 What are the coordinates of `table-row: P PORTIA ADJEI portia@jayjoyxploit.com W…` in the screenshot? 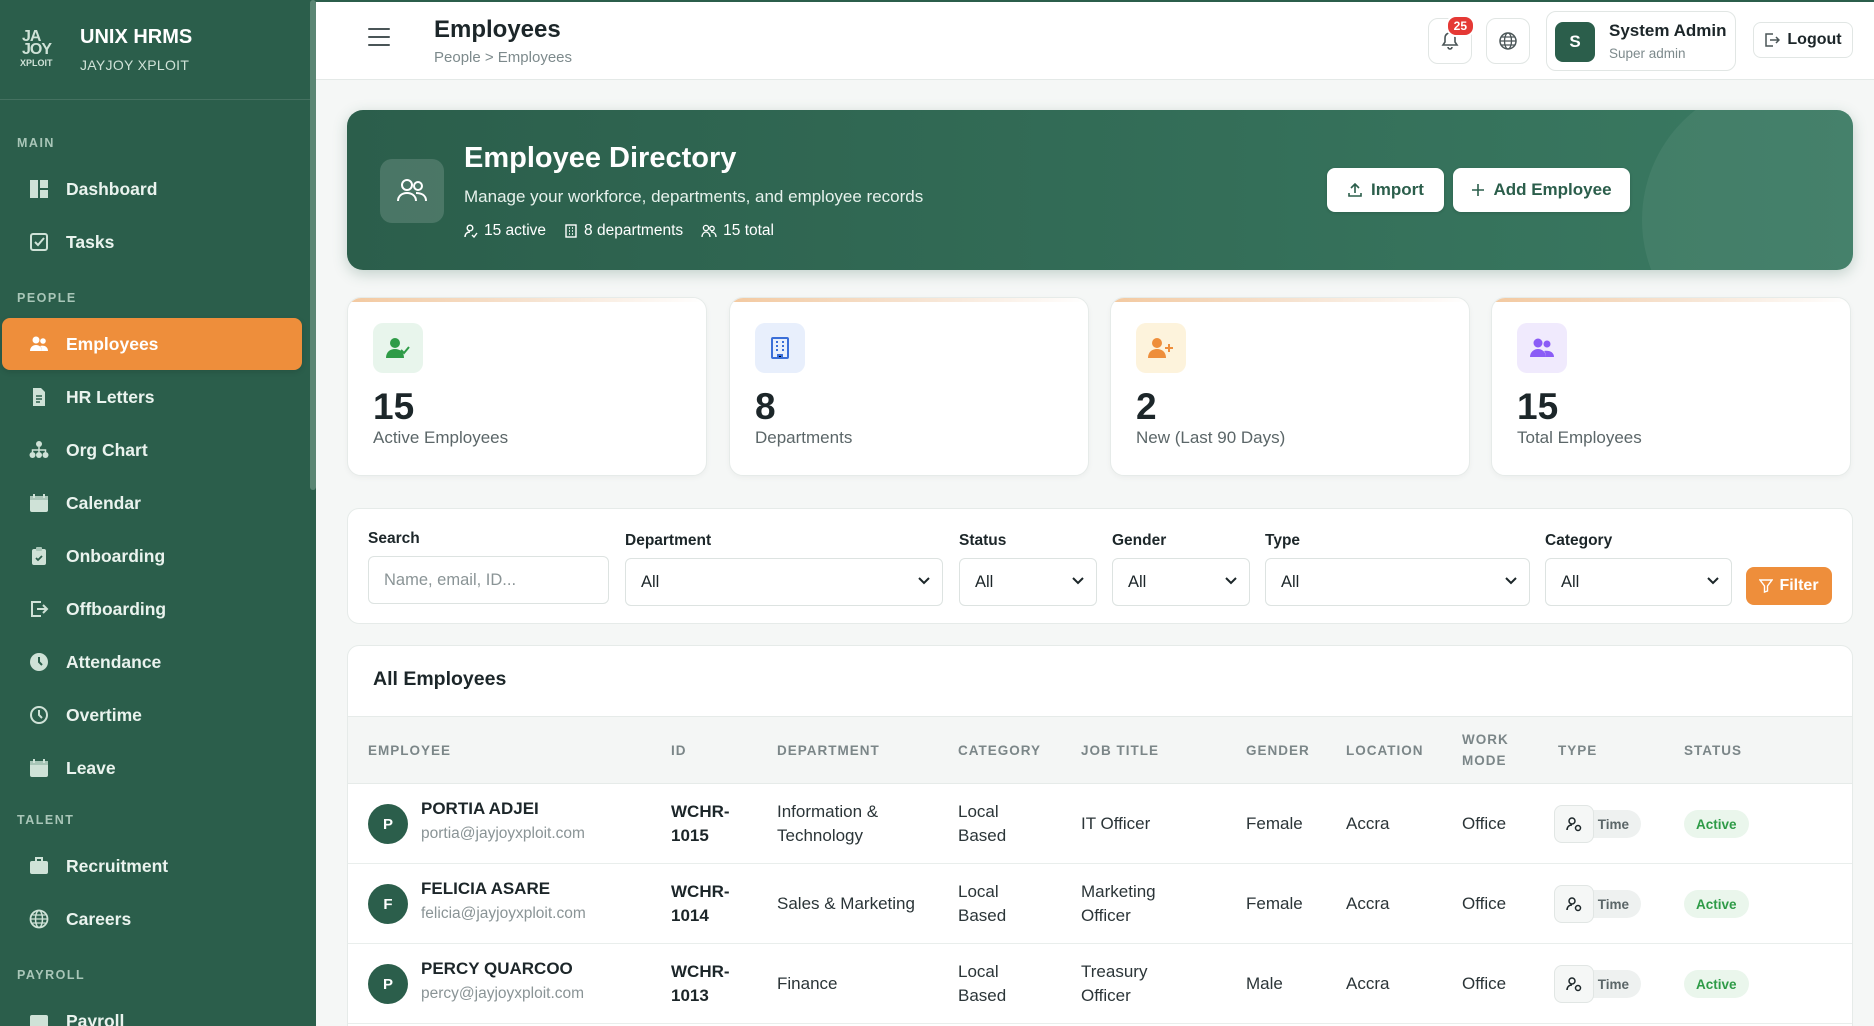 It's located at (1100, 824).